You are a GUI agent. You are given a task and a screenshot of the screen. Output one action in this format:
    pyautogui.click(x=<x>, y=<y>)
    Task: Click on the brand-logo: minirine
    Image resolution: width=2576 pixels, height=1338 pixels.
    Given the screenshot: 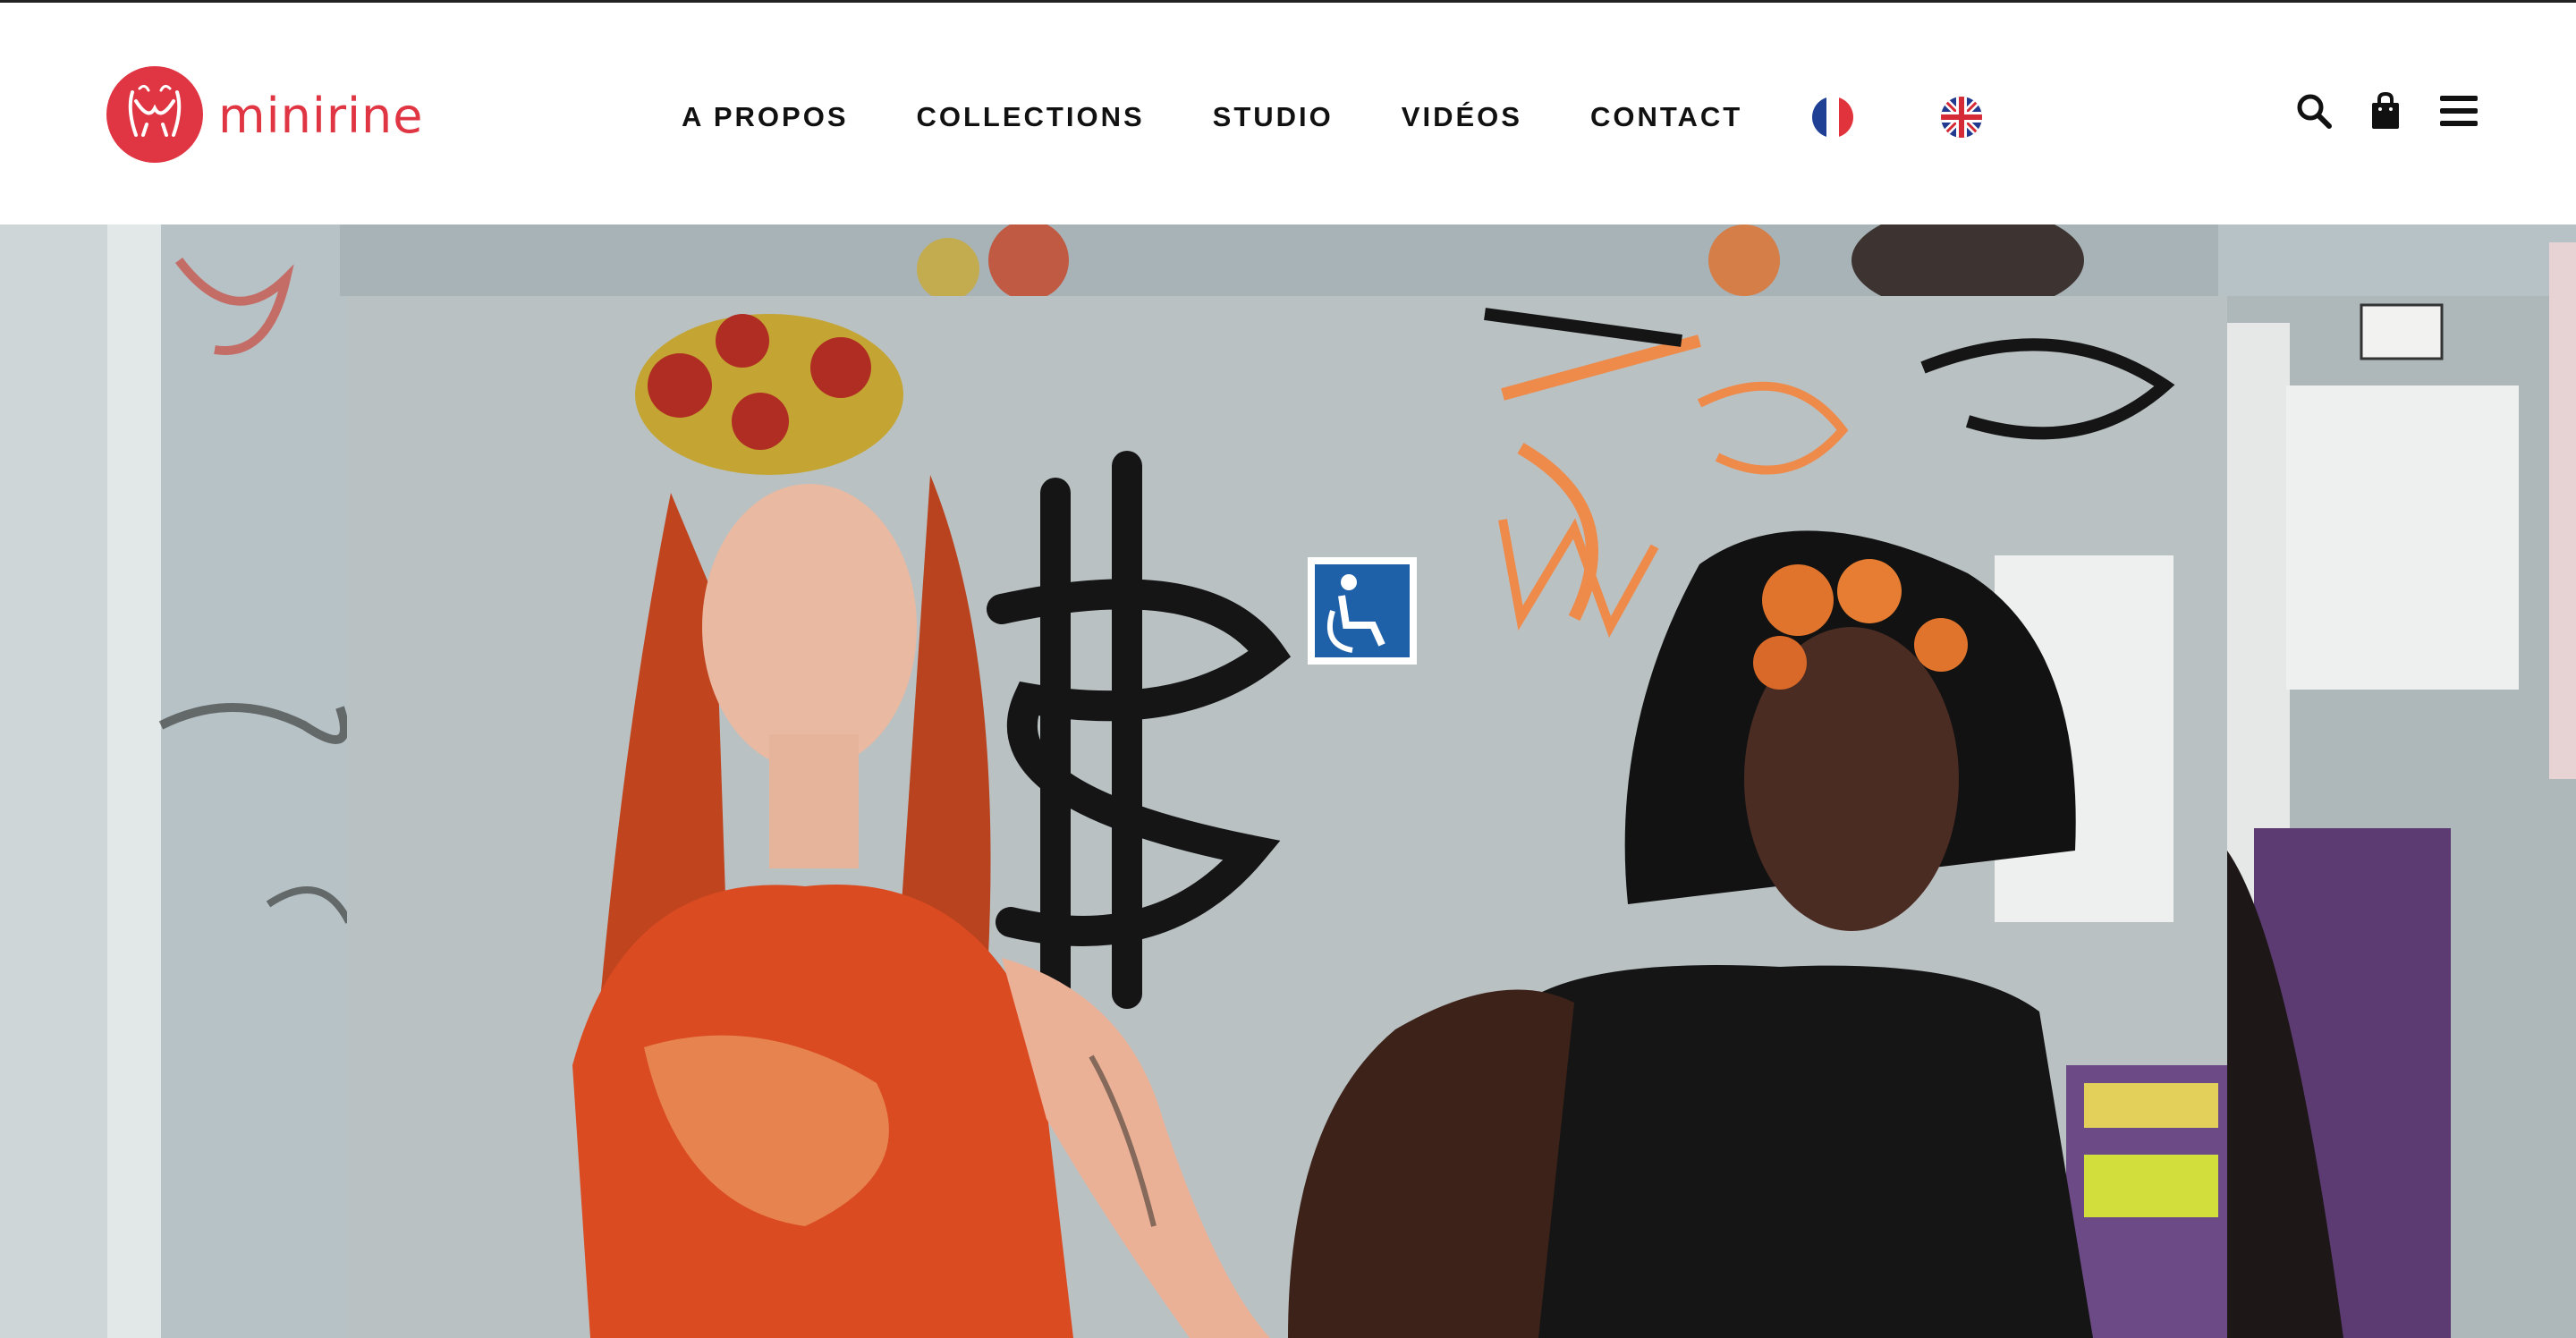 What is the action you would take?
    pyautogui.click(x=264, y=114)
    